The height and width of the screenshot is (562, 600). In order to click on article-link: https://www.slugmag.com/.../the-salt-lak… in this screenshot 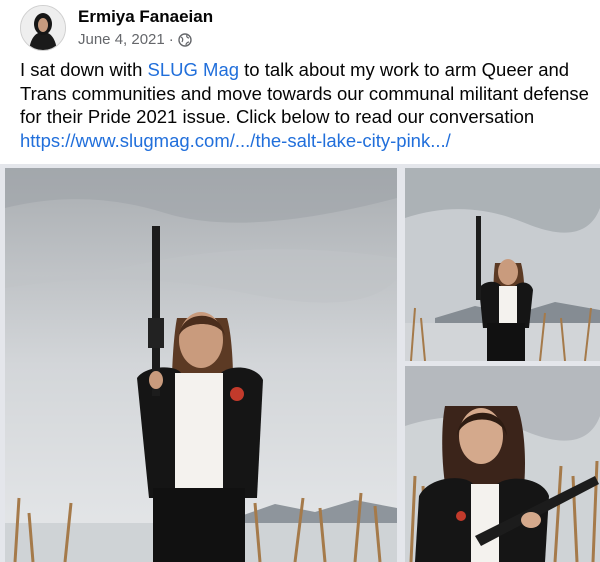, I will do `click(235, 140)`.